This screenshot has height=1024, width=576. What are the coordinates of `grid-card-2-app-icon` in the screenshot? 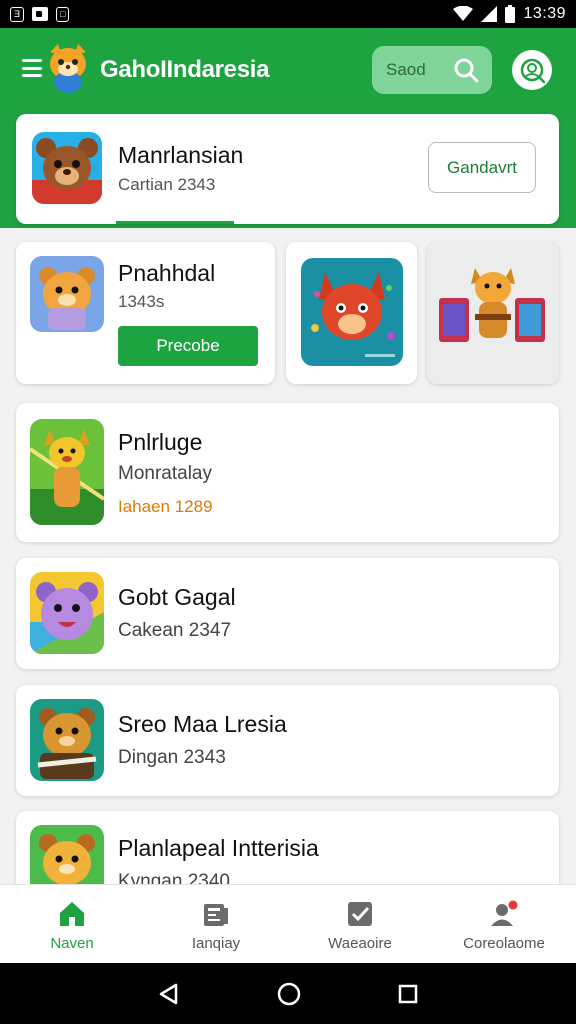 It's located at (352, 312).